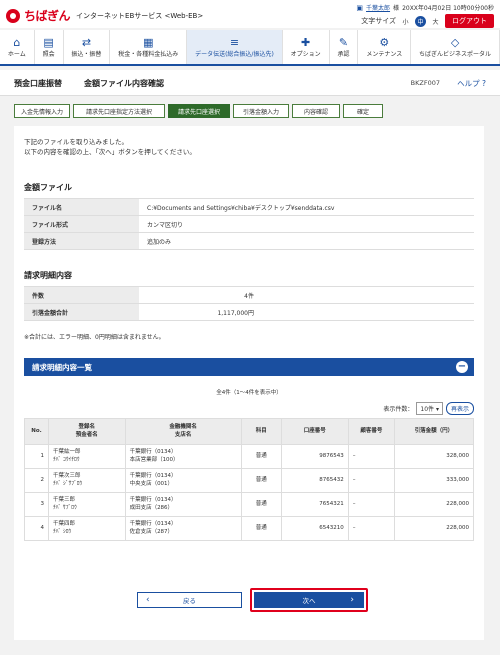 This screenshot has height=655, width=500. What do you see at coordinates (455, 42) in the screenshot?
I see `portal-icon: ◇` at bounding box center [455, 42].